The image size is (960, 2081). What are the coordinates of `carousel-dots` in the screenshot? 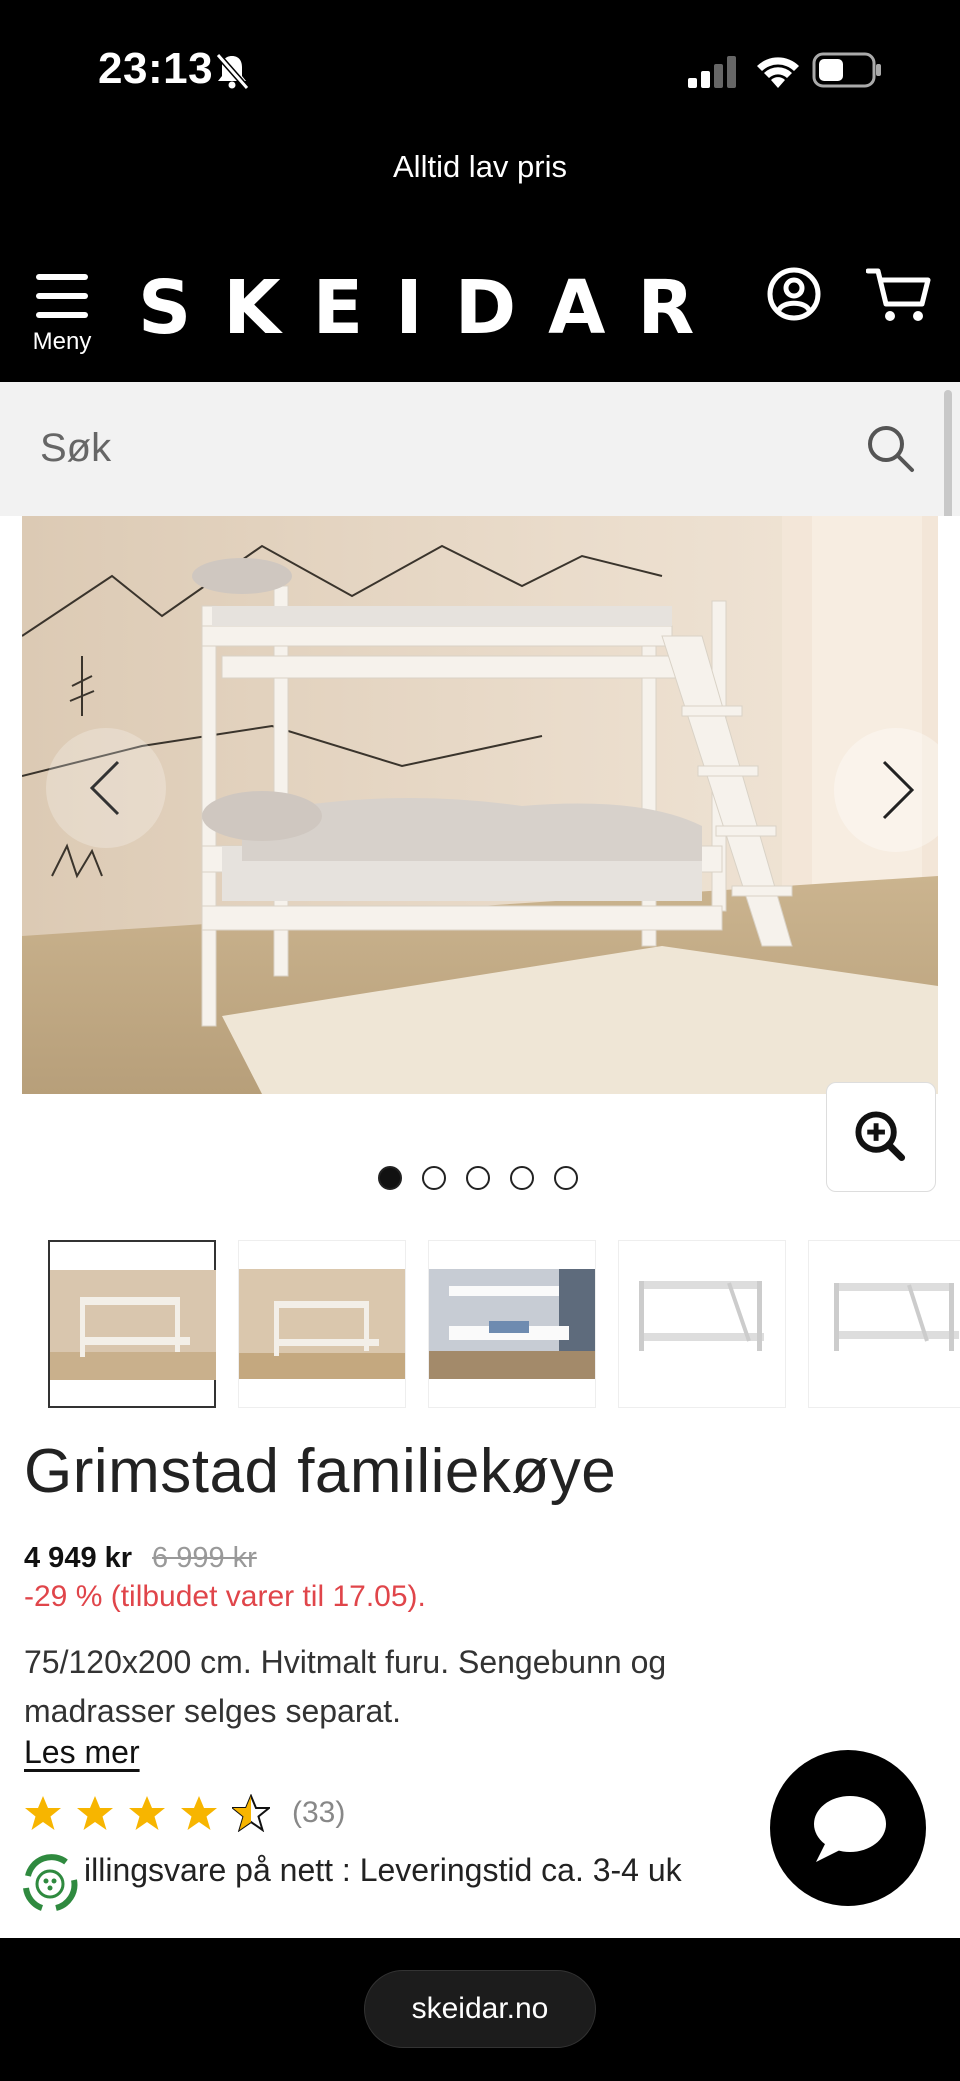 It's located at (478, 1179).